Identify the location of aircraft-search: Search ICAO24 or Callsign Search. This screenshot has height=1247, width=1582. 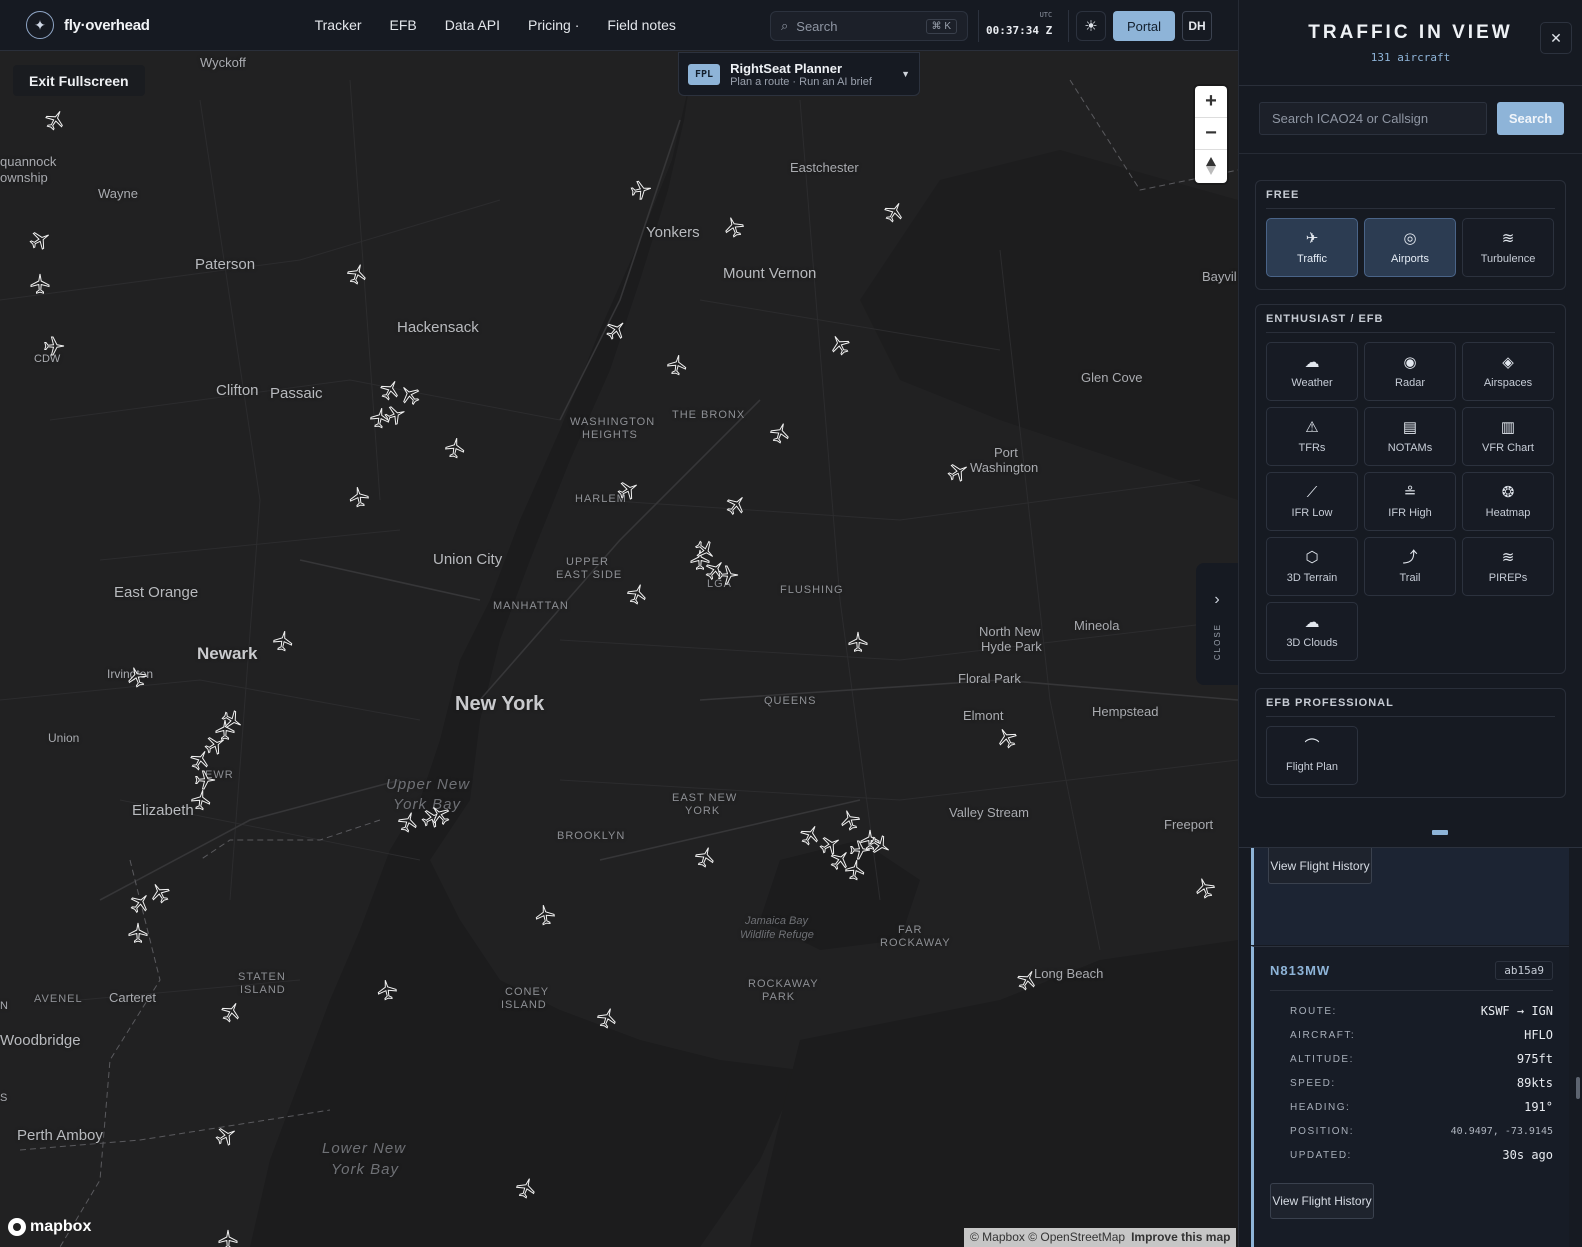
(1410, 110).